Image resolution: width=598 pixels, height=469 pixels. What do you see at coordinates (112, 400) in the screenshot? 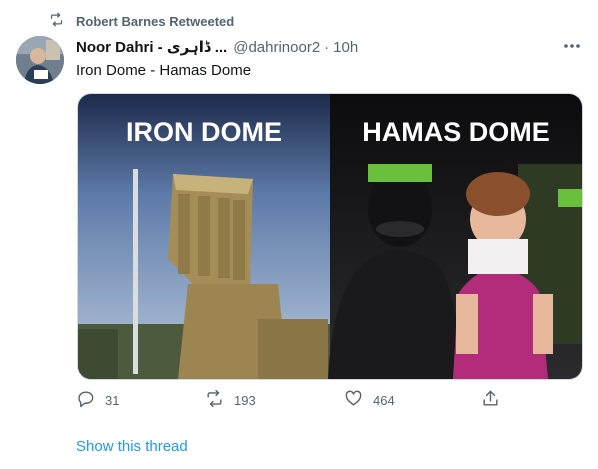
I see `reply-count: 31` at bounding box center [112, 400].